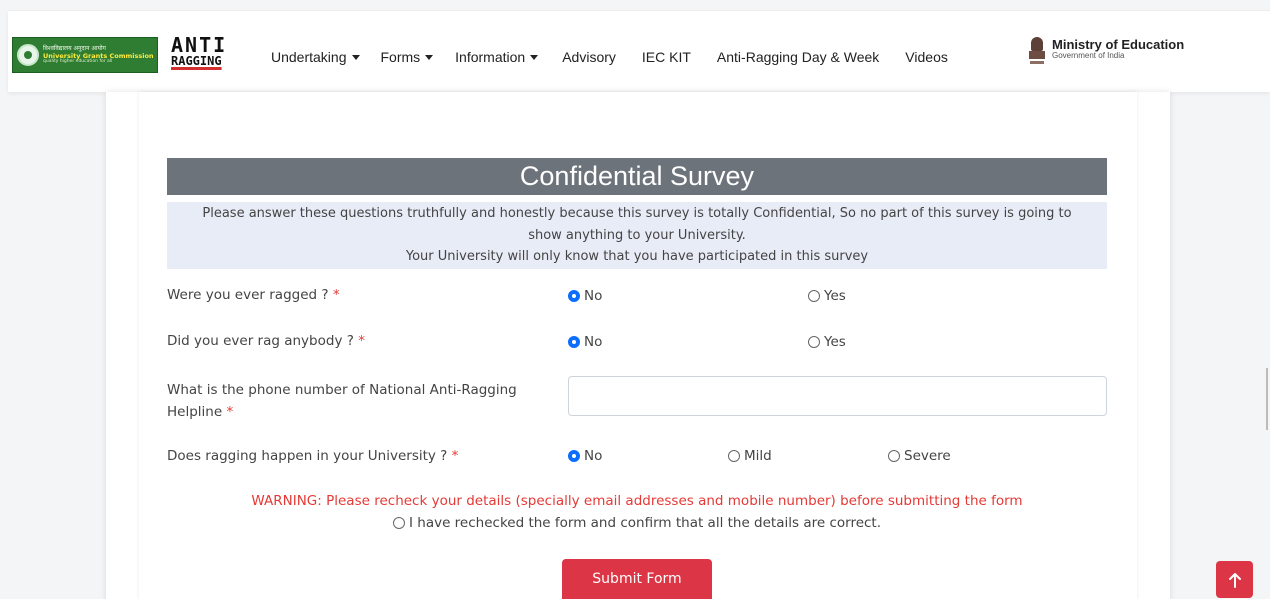  What do you see at coordinates (827, 342) in the screenshot?
I see `rag-anybody-yes-radio: Yes` at bounding box center [827, 342].